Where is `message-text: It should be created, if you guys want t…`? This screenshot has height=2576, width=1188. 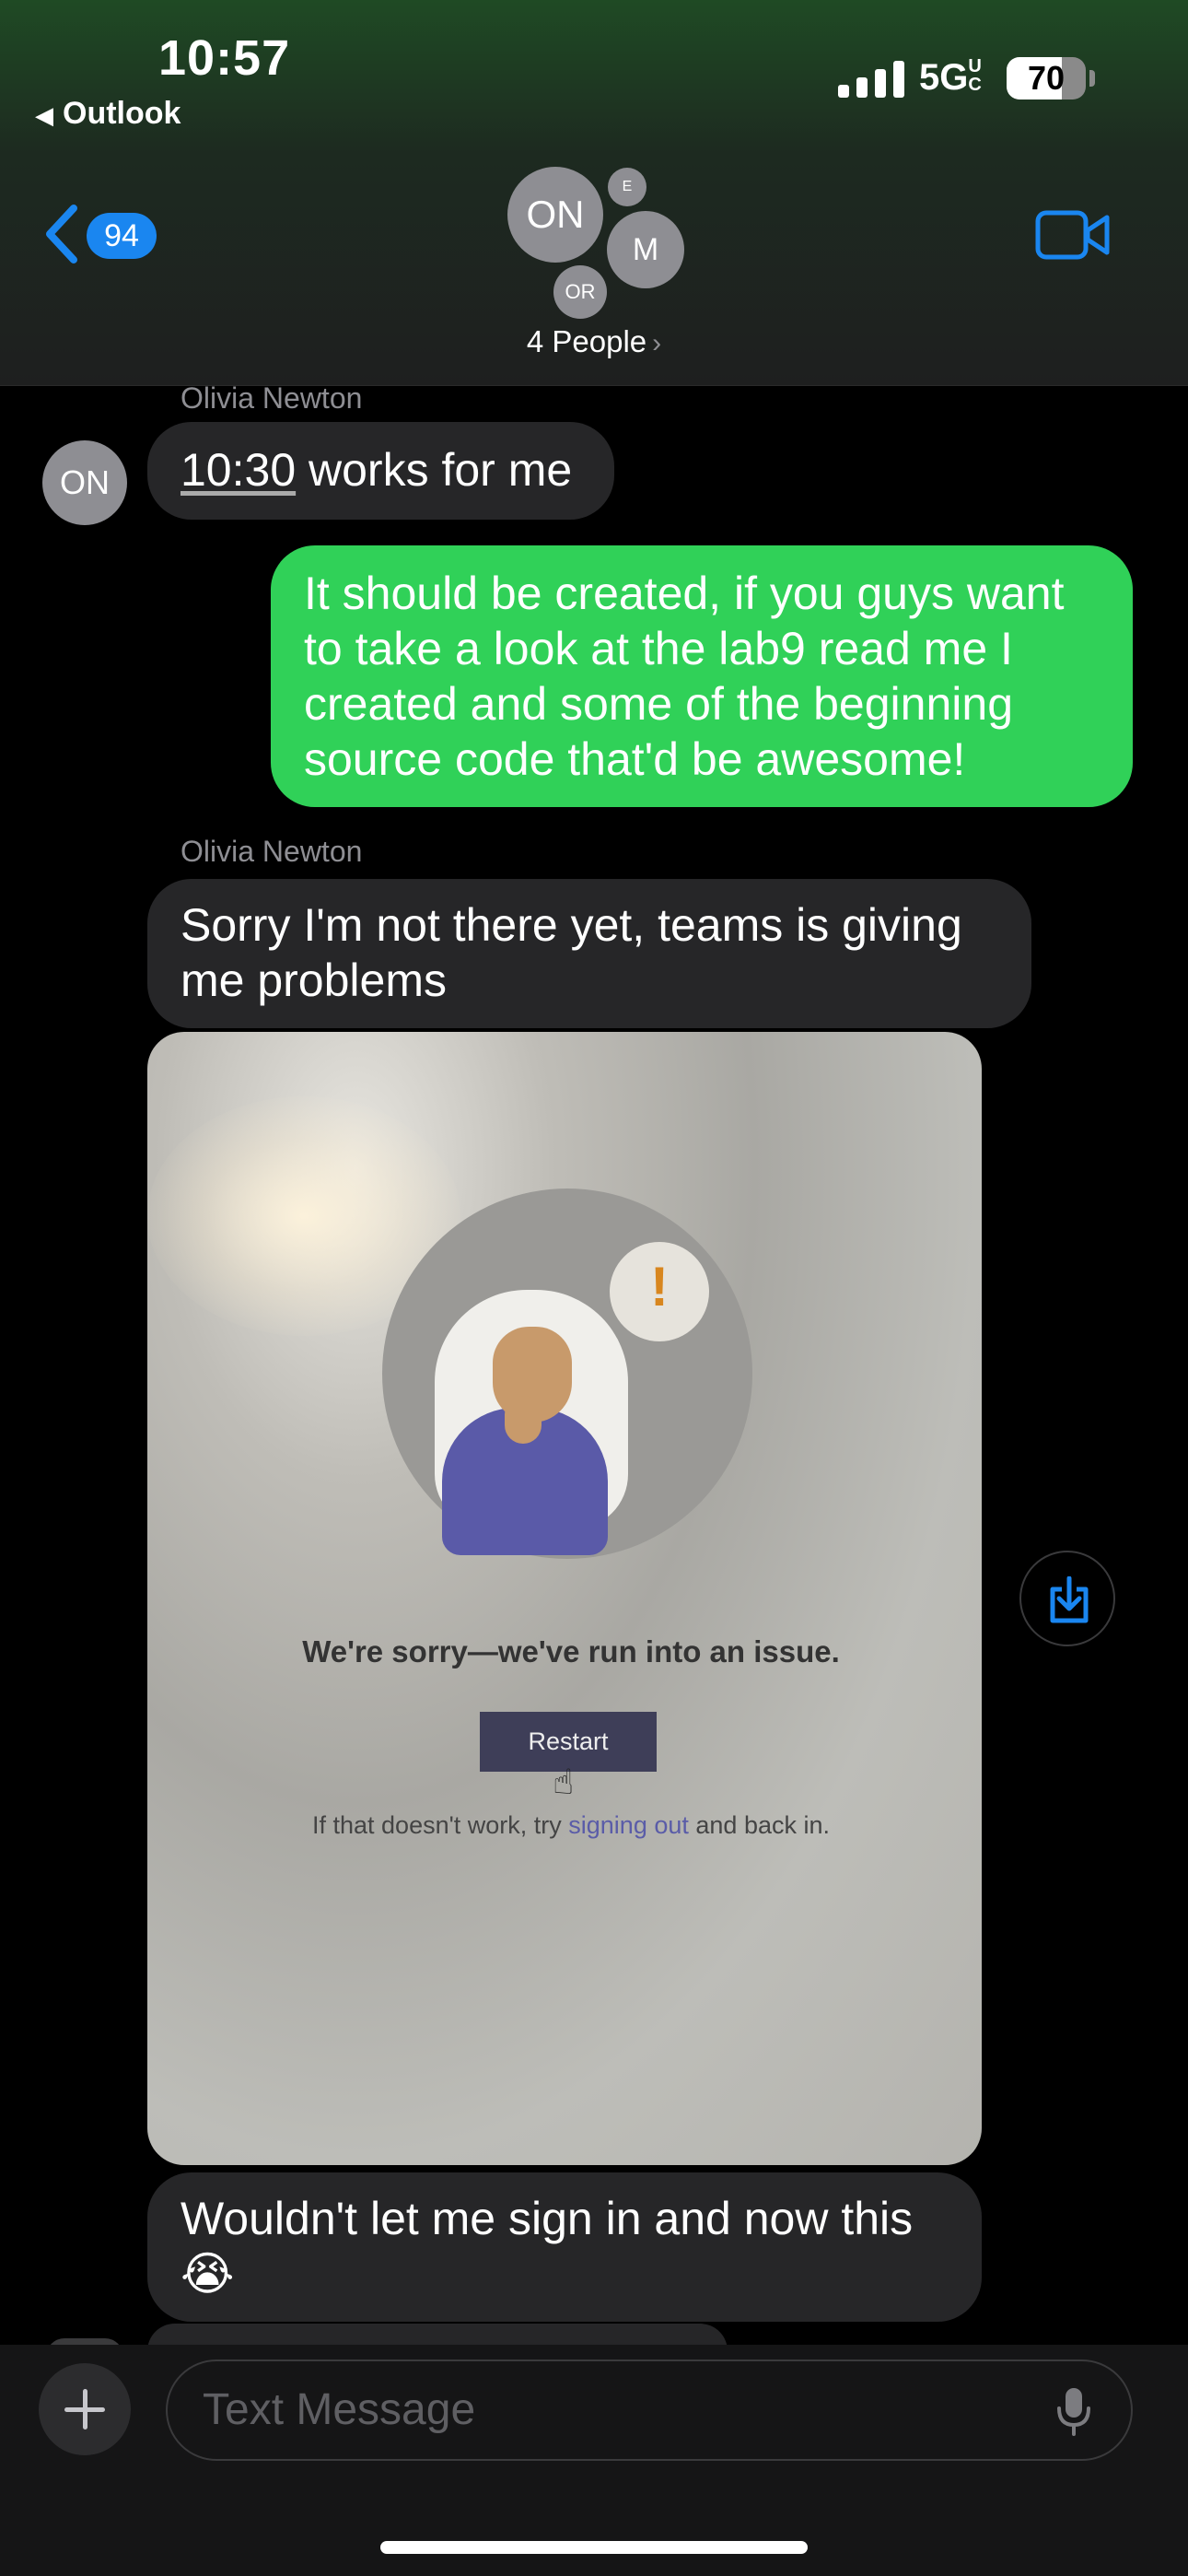
message-text: It should be created, if you guys want t… is located at coordinates (684, 676).